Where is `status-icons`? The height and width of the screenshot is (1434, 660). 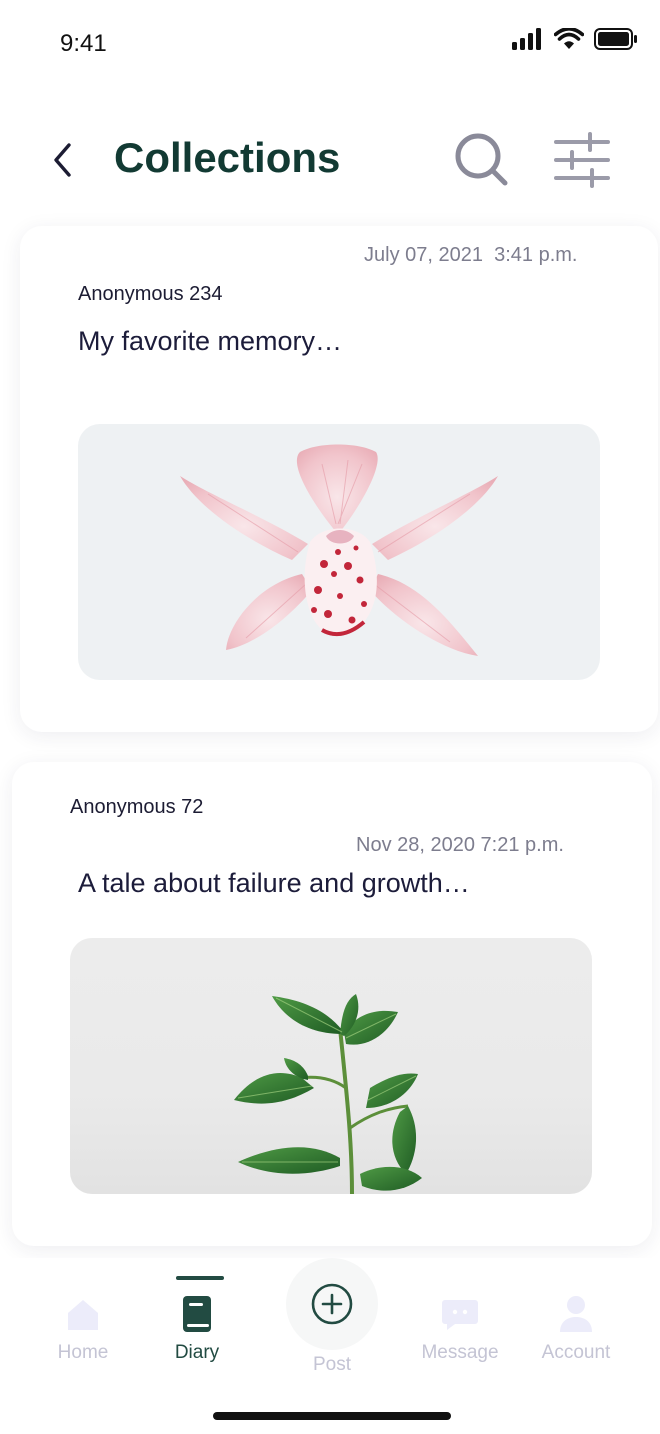
status-icons is located at coordinates (575, 39).